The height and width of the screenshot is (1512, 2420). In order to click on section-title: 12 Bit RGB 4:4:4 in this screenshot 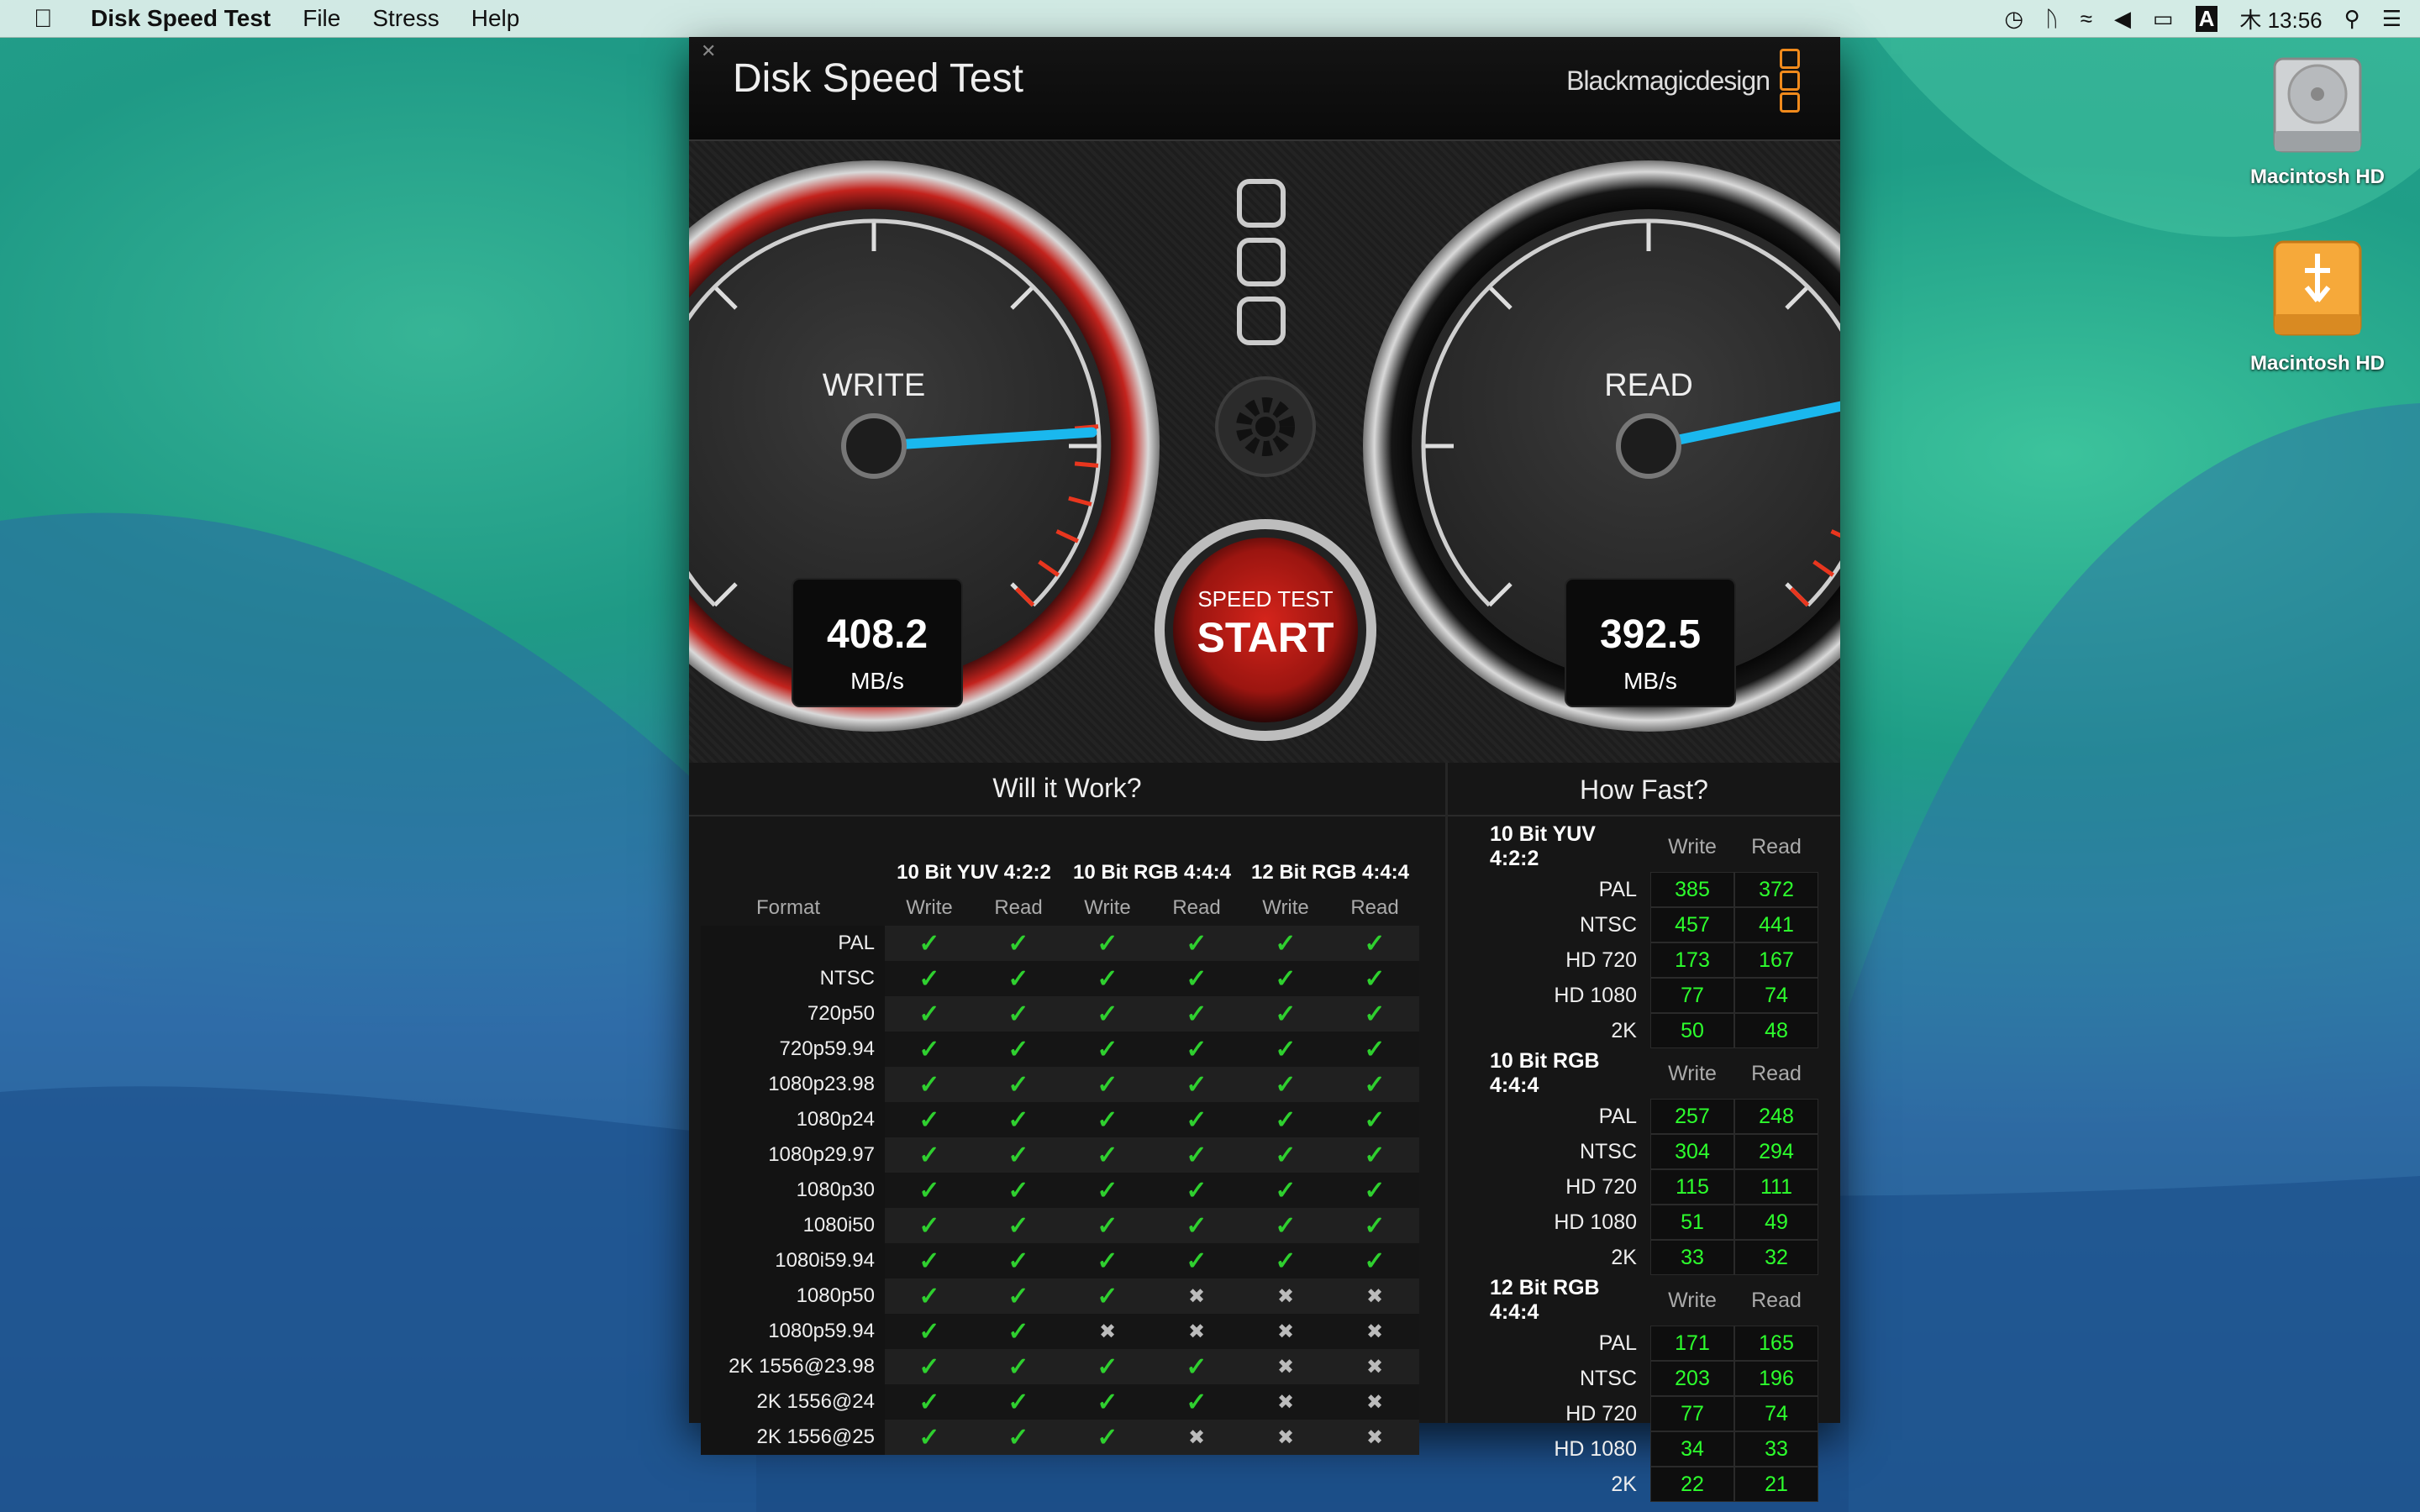, I will do `click(1545, 1300)`.